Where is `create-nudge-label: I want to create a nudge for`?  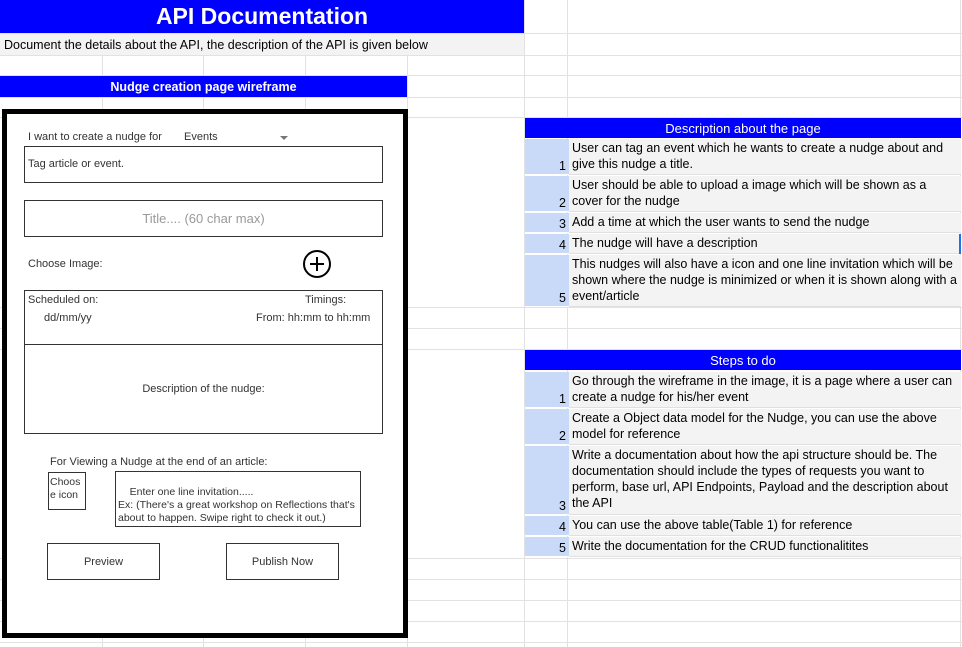 create-nudge-label: I want to create a nudge for is located at coordinates (95, 137).